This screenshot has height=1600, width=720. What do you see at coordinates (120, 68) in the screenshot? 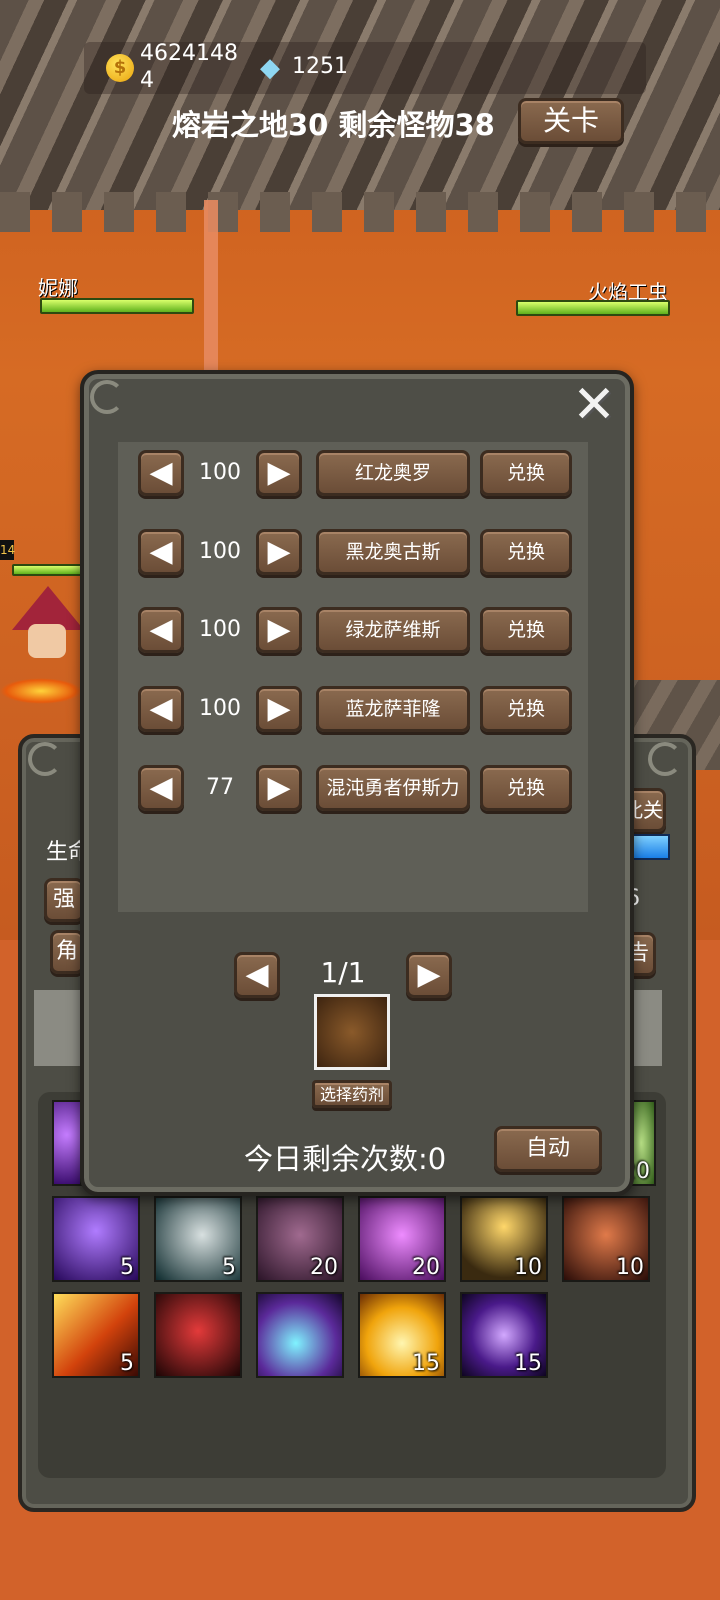
I see `gold-coin-icon: $` at bounding box center [120, 68].